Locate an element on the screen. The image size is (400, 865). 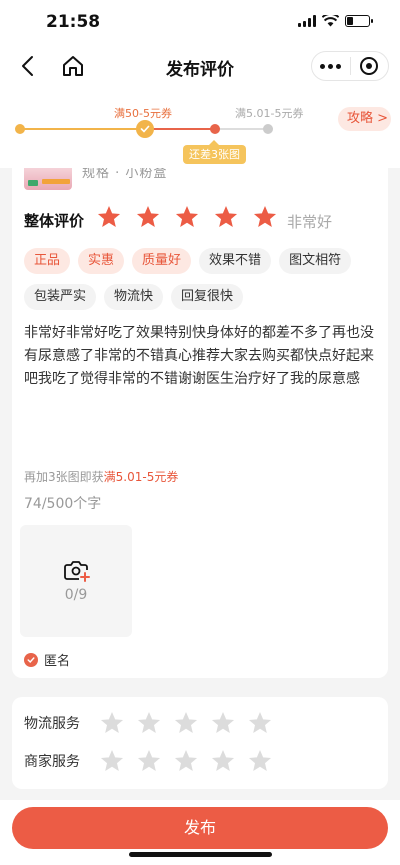
photo-reward-hint: 再加3张图即获满5.01-5元券 is located at coordinates (101, 476).